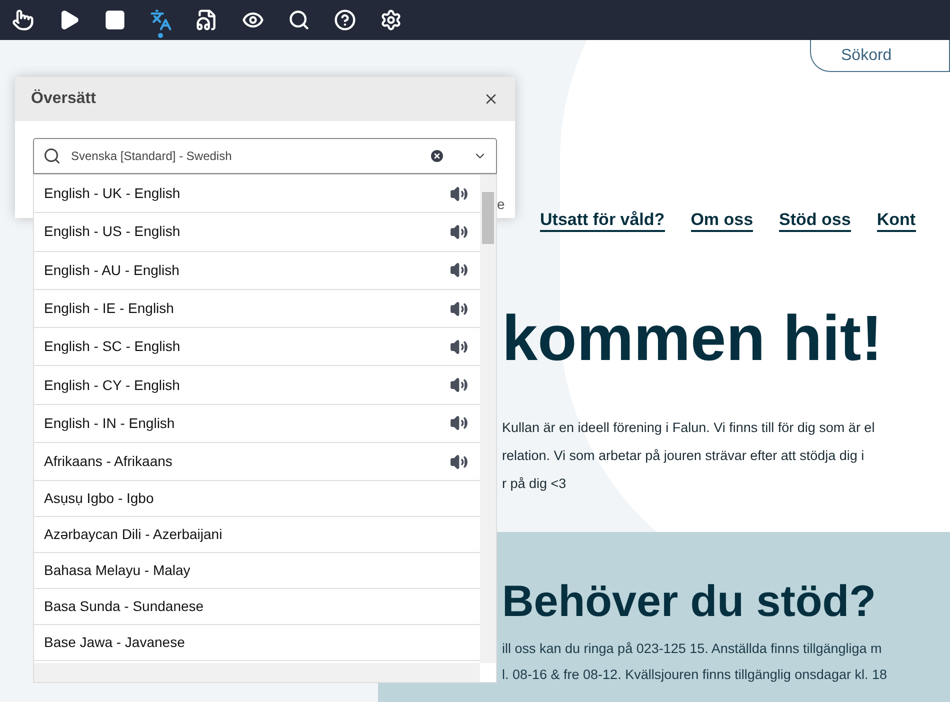  What do you see at coordinates (896, 221) in the screenshot?
I see `nav-link: Kont` at bounding box center [896, 221].